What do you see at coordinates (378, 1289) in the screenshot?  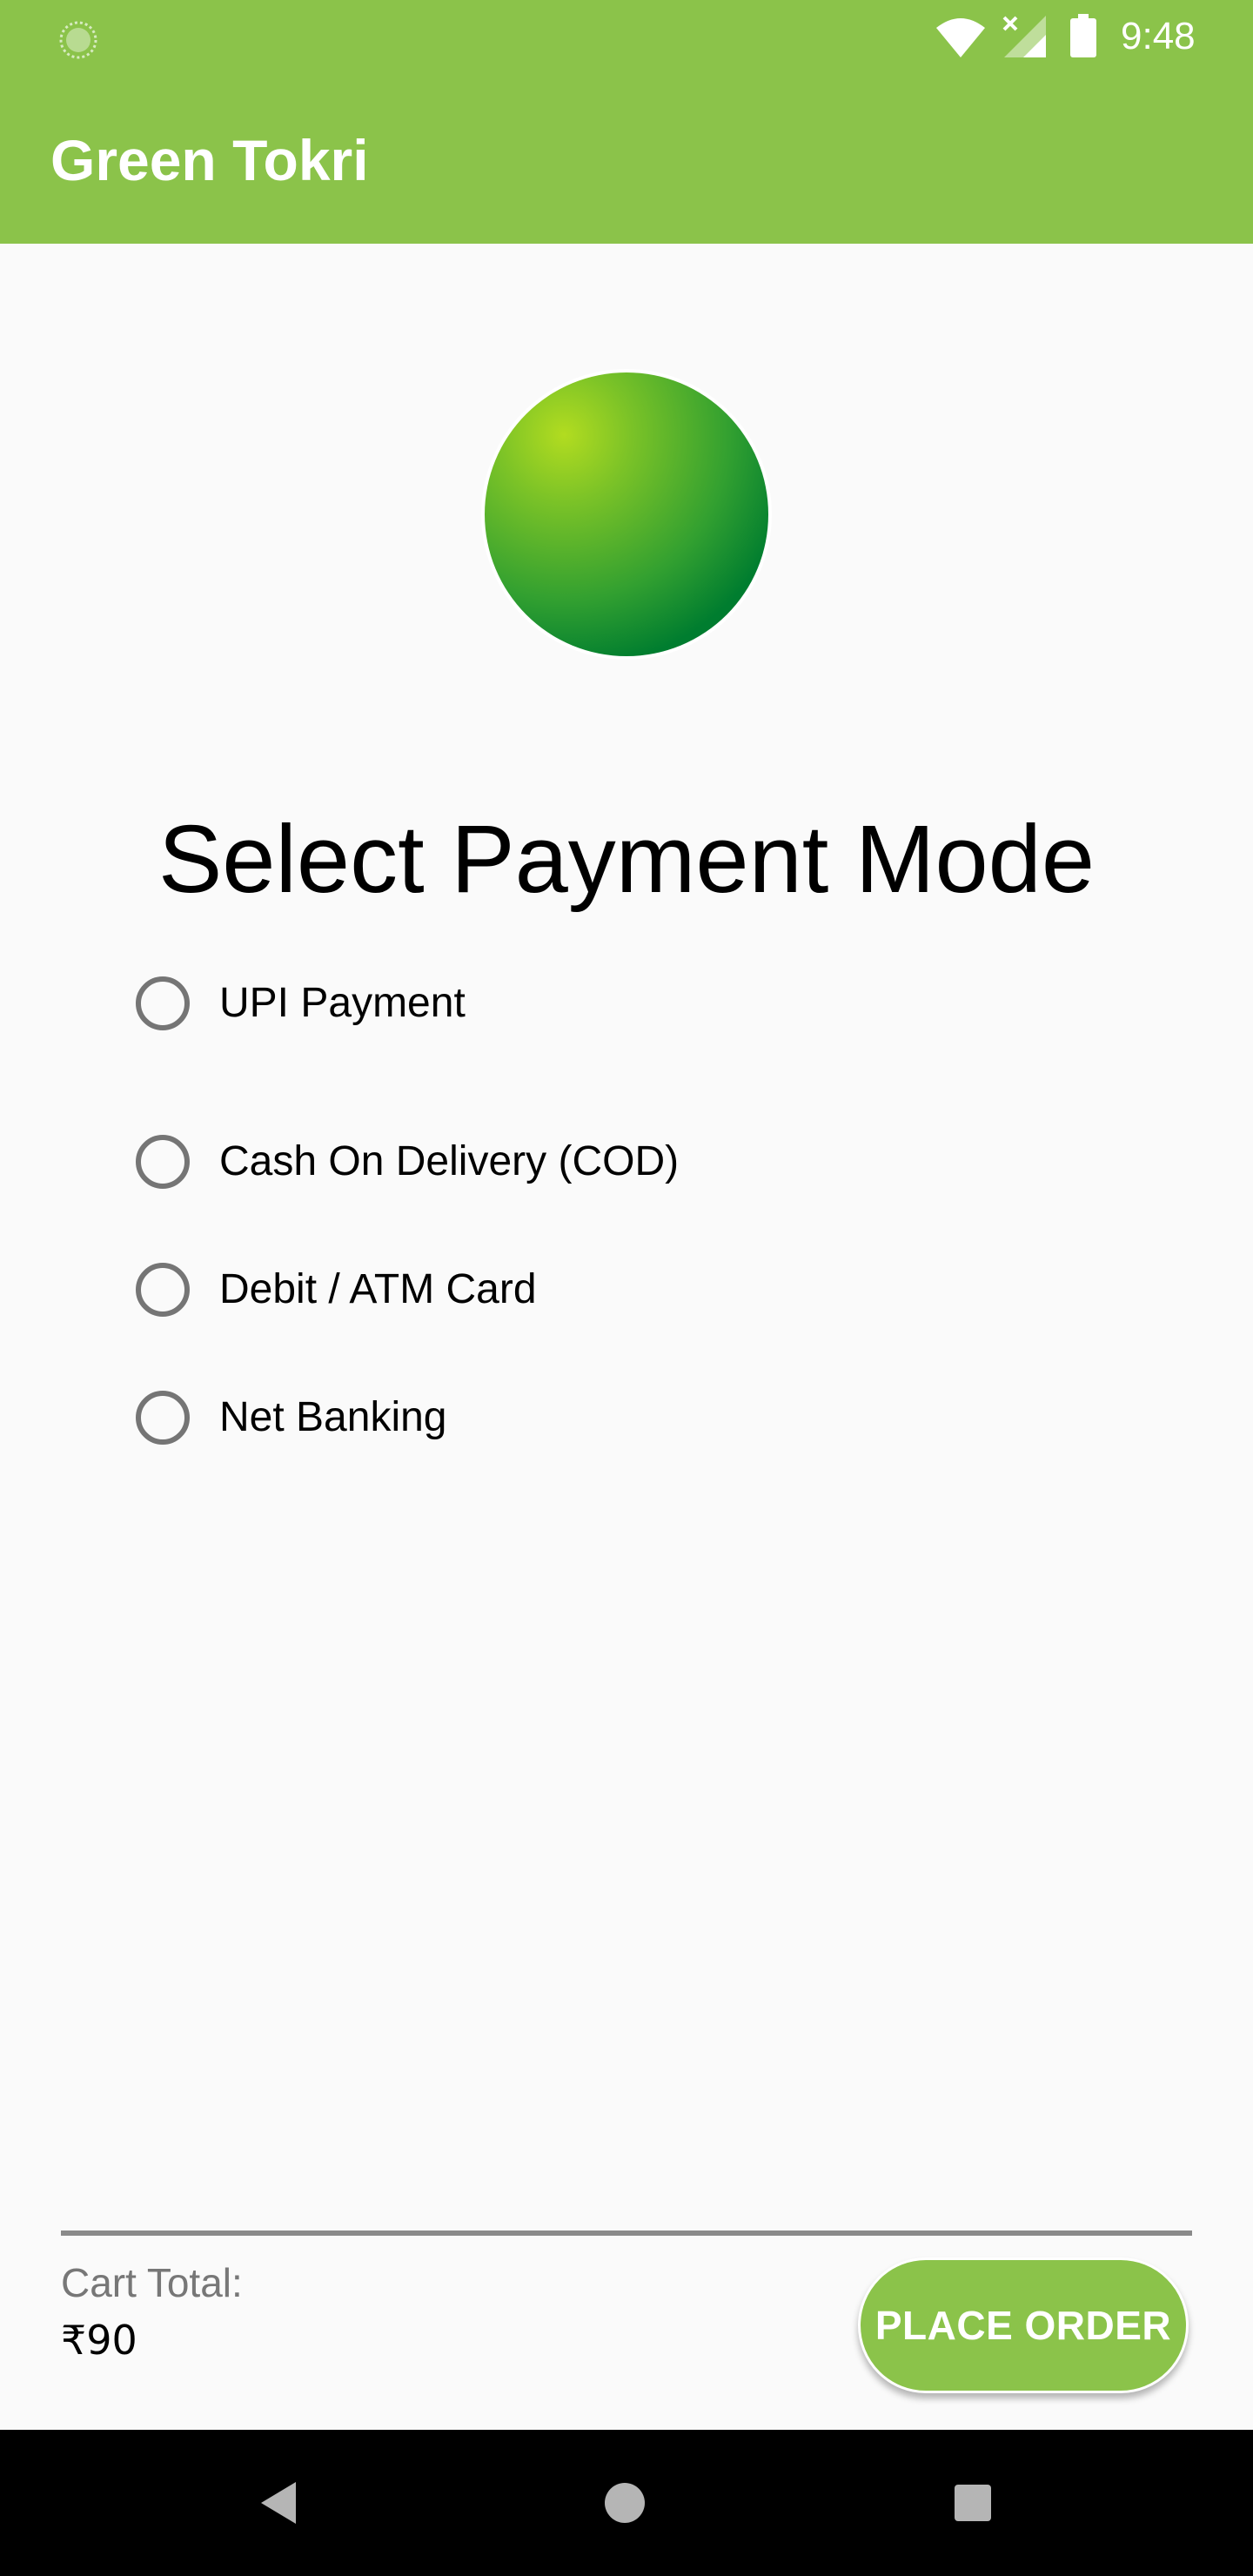 I see `radio-label: Debit / ATM Card` at bounding box center [378, 1289].